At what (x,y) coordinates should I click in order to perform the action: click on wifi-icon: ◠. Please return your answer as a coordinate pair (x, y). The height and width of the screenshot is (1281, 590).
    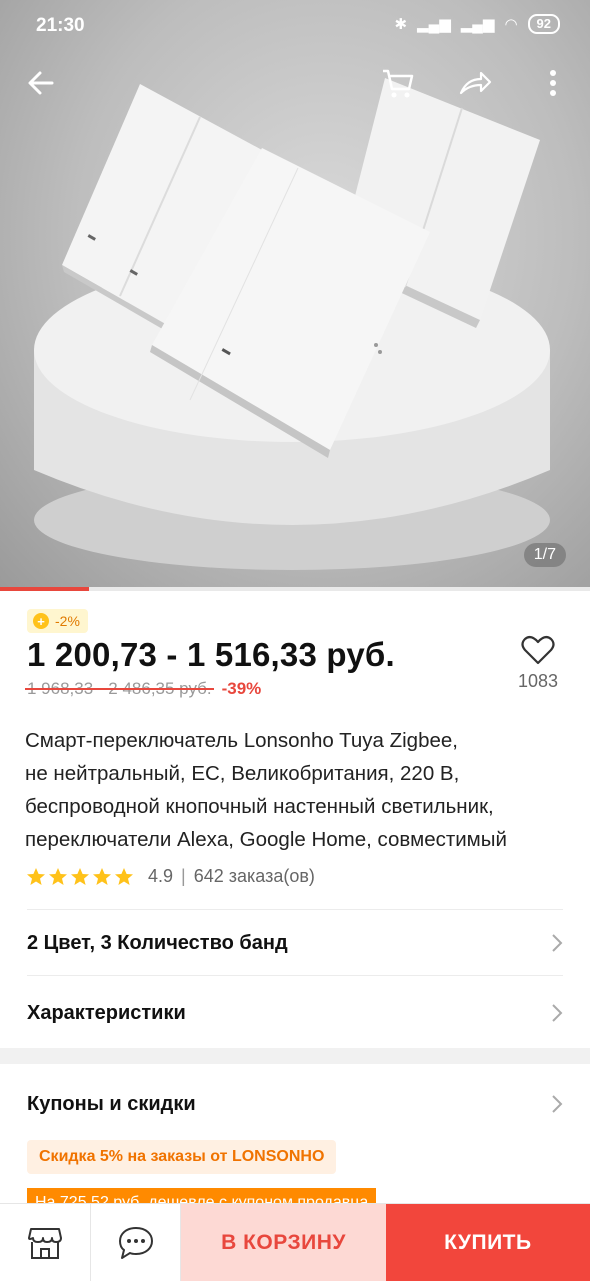
    Looking at the image, I should click on (511, 24).